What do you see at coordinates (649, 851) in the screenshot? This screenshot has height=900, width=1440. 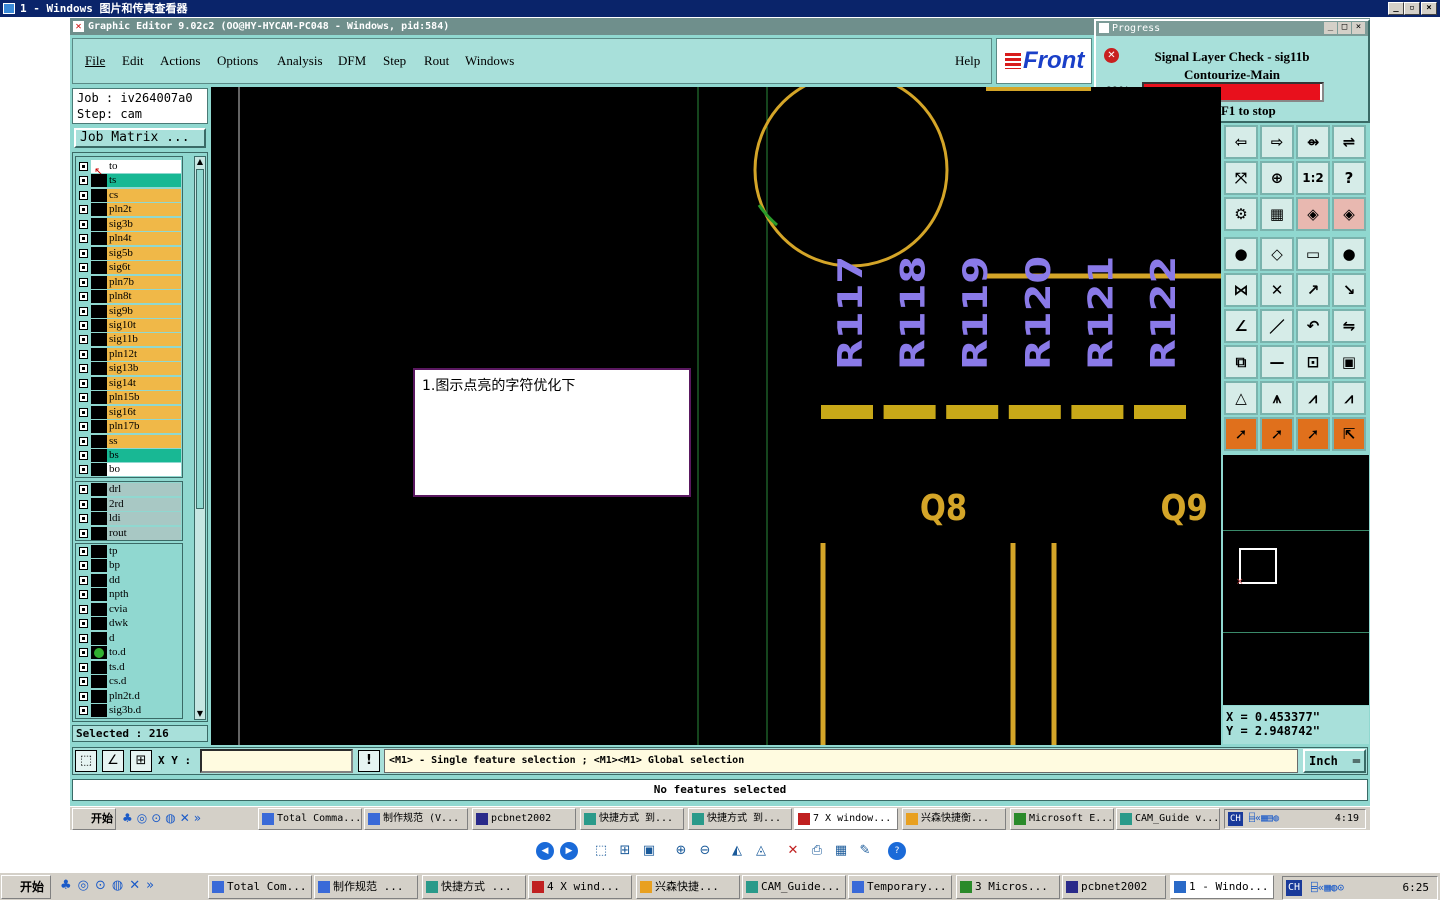 I see `slideshow-icon: ▣` at bounding box center [649, 851].